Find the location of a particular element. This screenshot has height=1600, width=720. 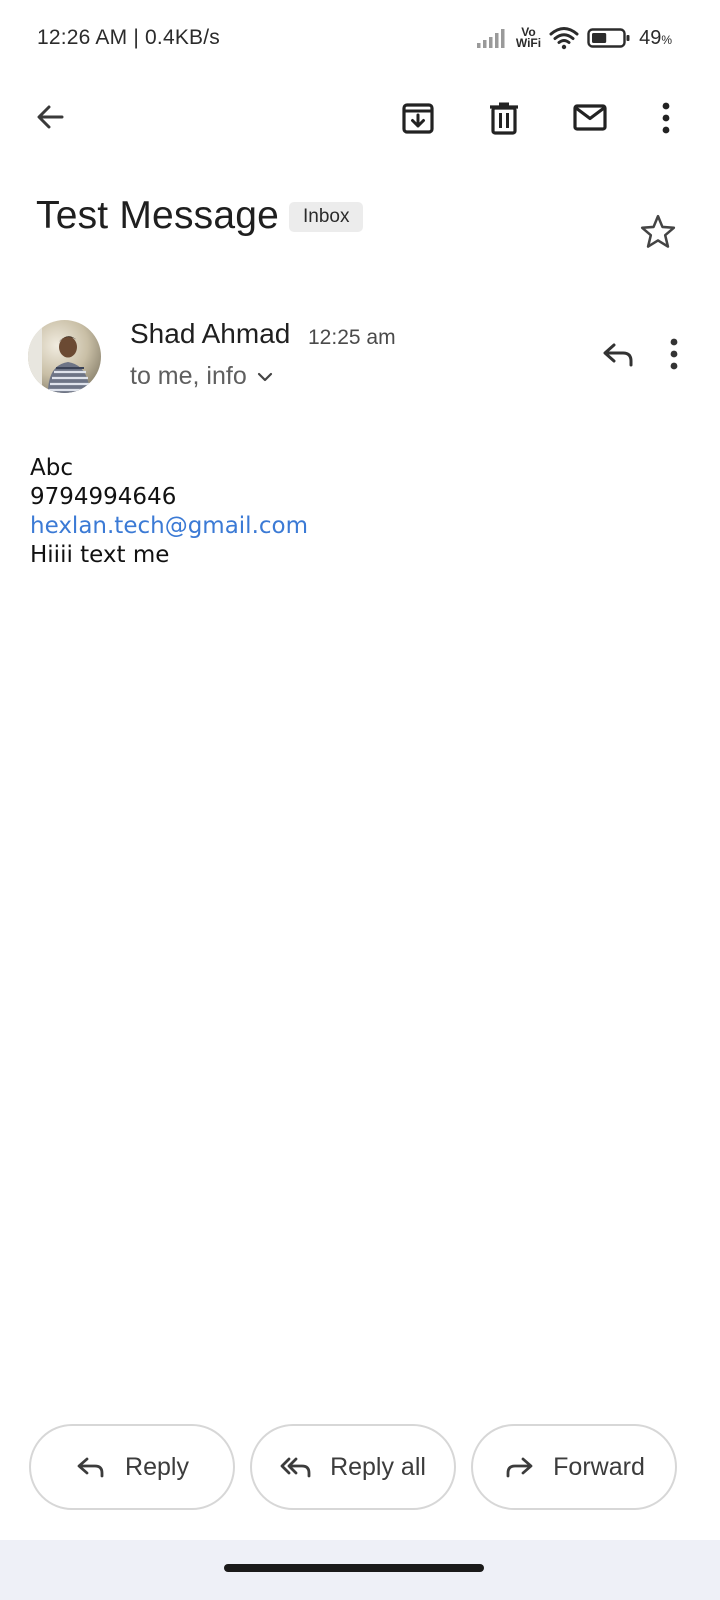

body-phone: 9794994646 is located at coordinates (360, 497).